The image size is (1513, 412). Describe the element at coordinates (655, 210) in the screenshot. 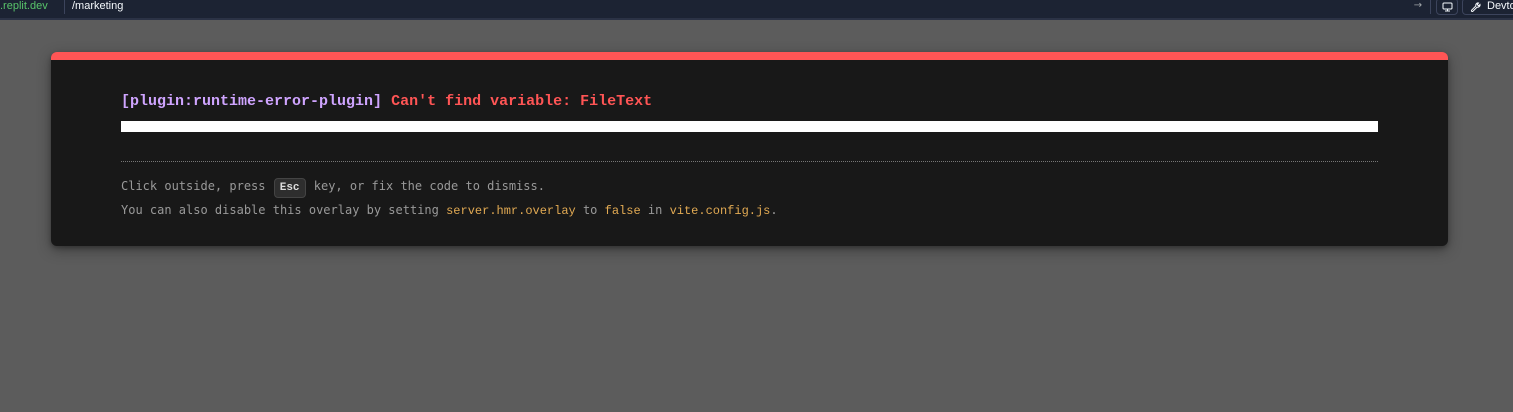

I see `tip-text: in` at that location.